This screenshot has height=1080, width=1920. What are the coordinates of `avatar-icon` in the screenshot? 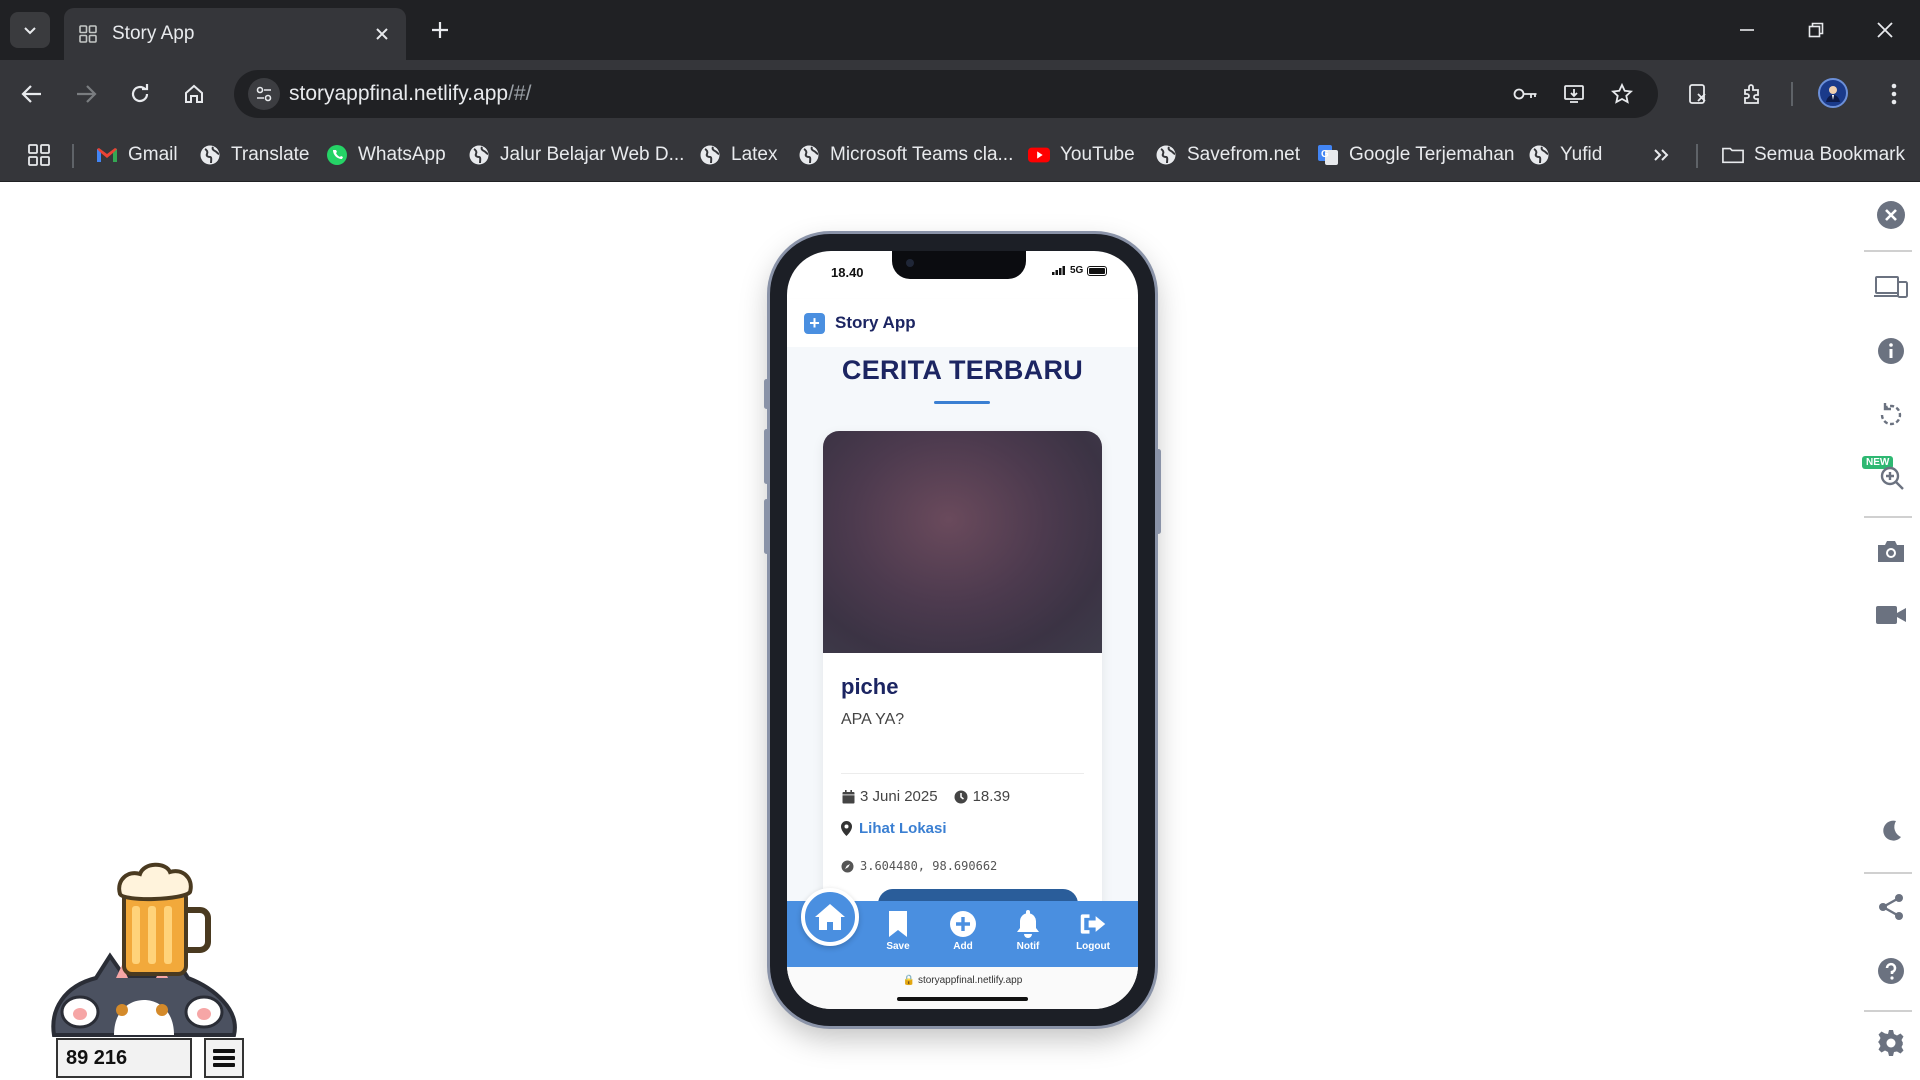 It's located at (1833, 94).